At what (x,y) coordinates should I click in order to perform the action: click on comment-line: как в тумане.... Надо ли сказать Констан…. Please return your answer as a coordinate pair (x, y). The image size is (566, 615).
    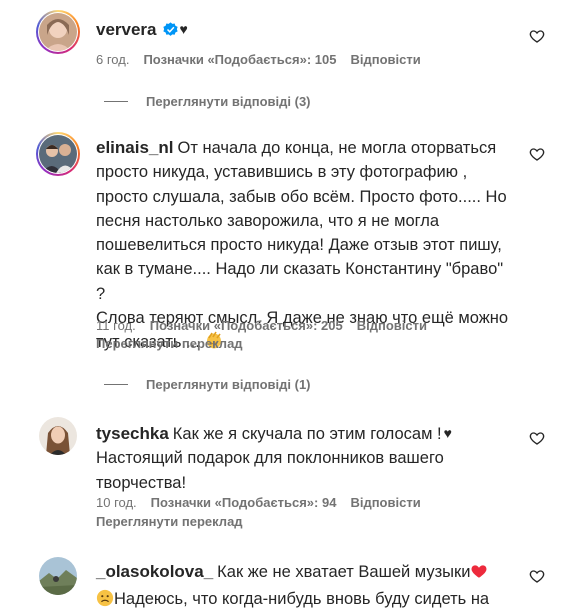
    Looking at the image, I should click on (300, 281).